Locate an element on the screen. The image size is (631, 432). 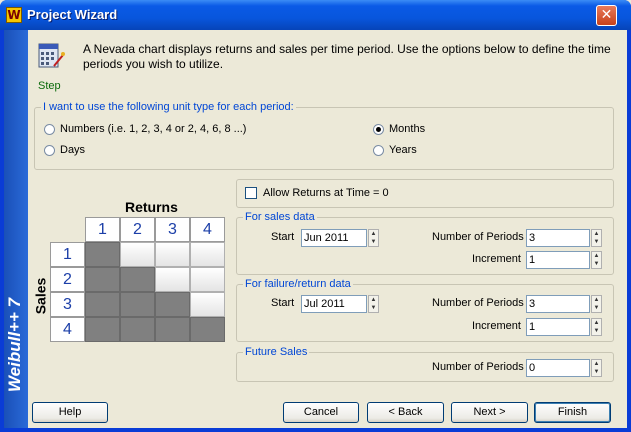
nevada-row-header: 3 is located at coordinates (67, 304).